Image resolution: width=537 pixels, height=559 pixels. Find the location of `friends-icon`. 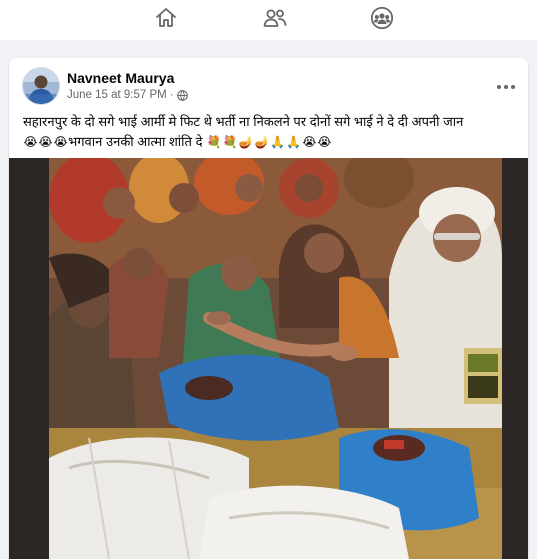

friends-icon is located at coordinates (275, 18).